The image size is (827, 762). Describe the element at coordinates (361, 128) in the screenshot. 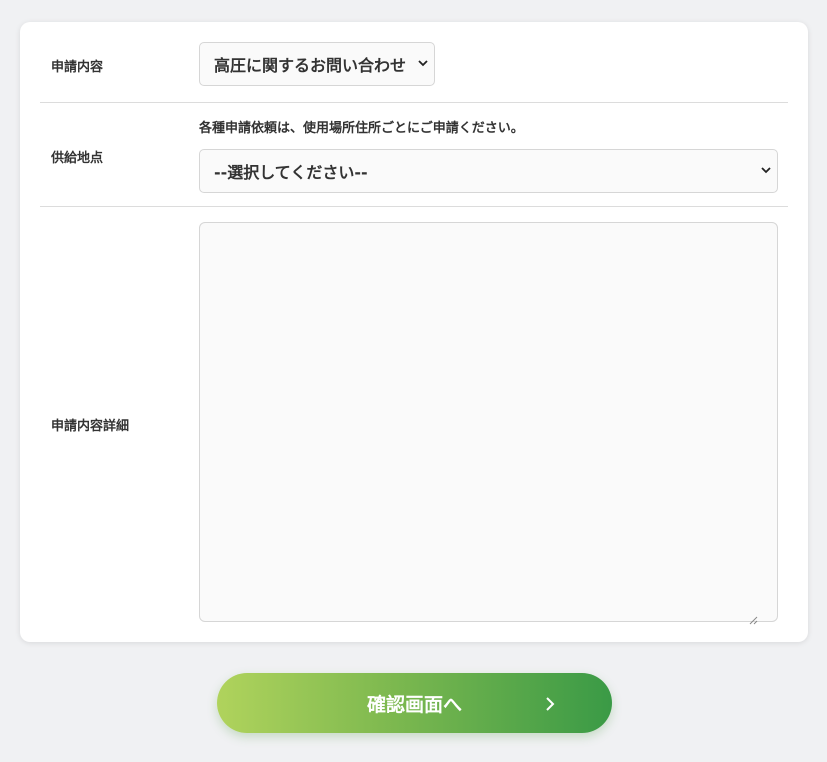

I see `supply-point-note: 各種申請依頼は、使用場所住所ごとにご申請ください。` at that location.